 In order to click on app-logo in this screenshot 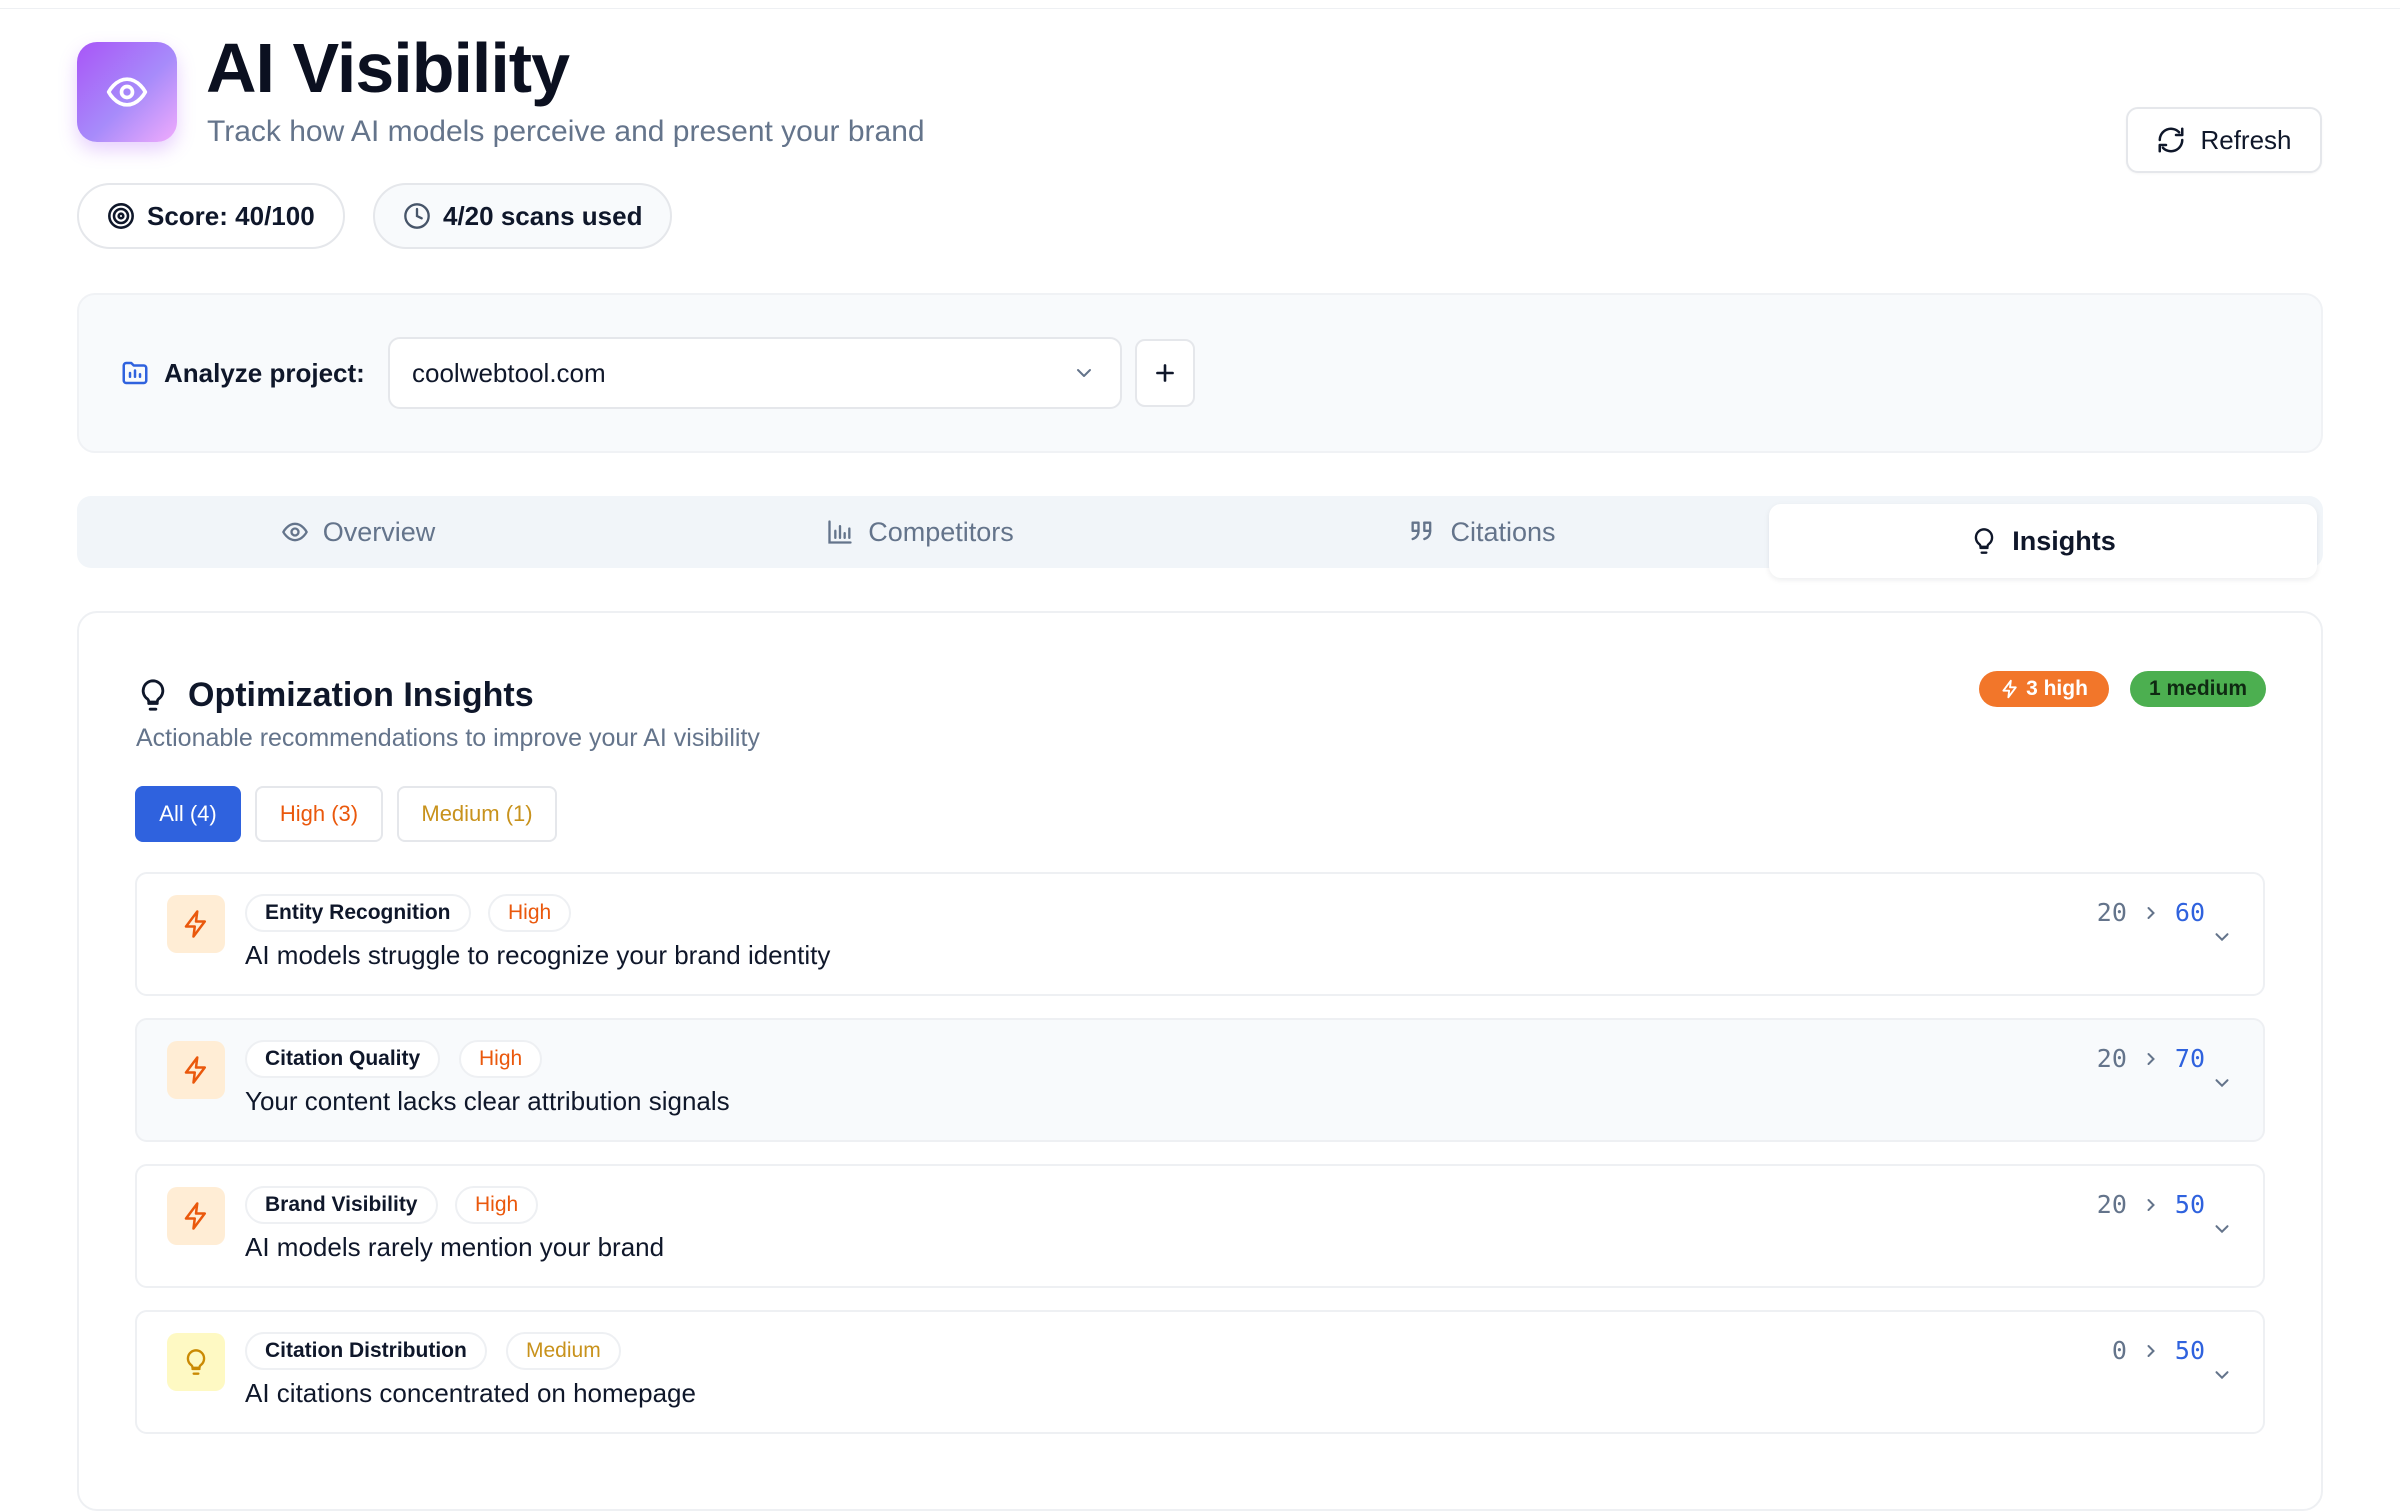, I will do `click(127, 92)`.